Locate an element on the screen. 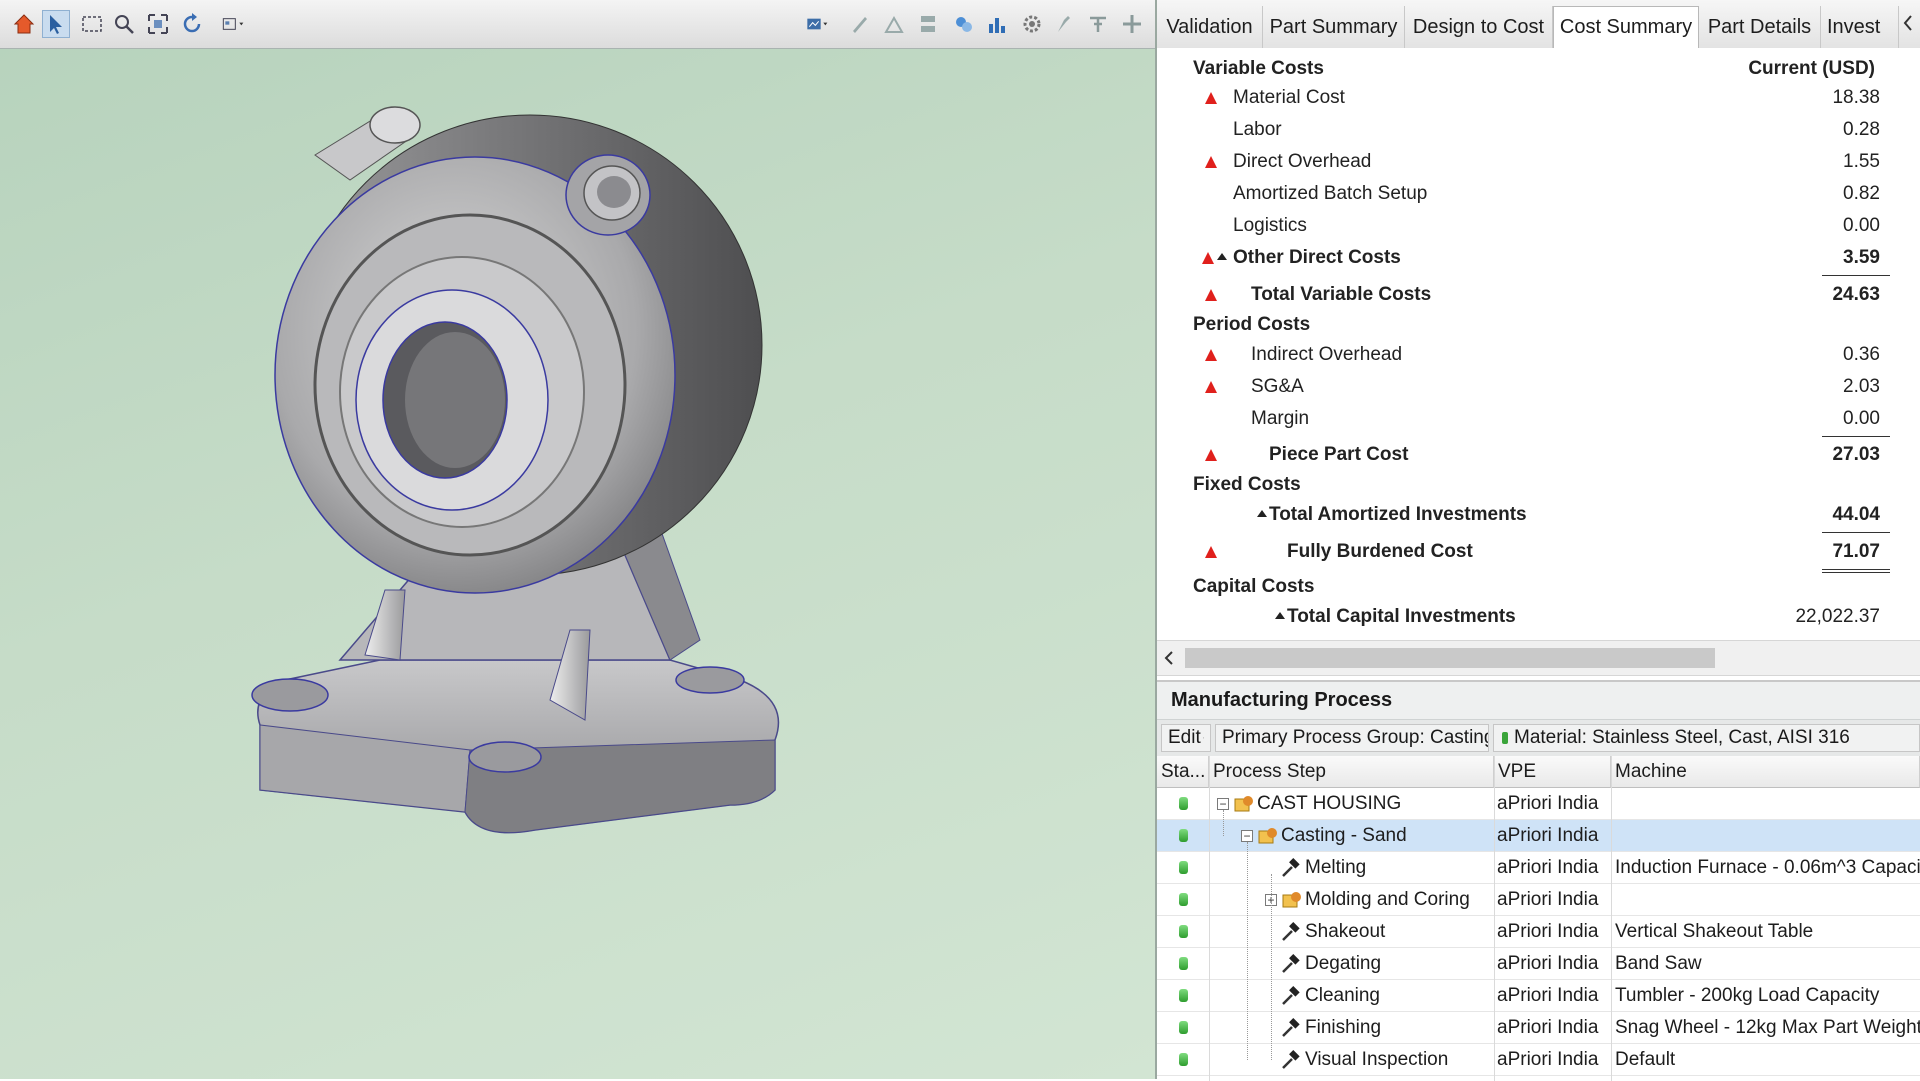 The image size is (1920, 1081). cost-label: Amortized Batch Setup is located at coordinates (1330, 193).